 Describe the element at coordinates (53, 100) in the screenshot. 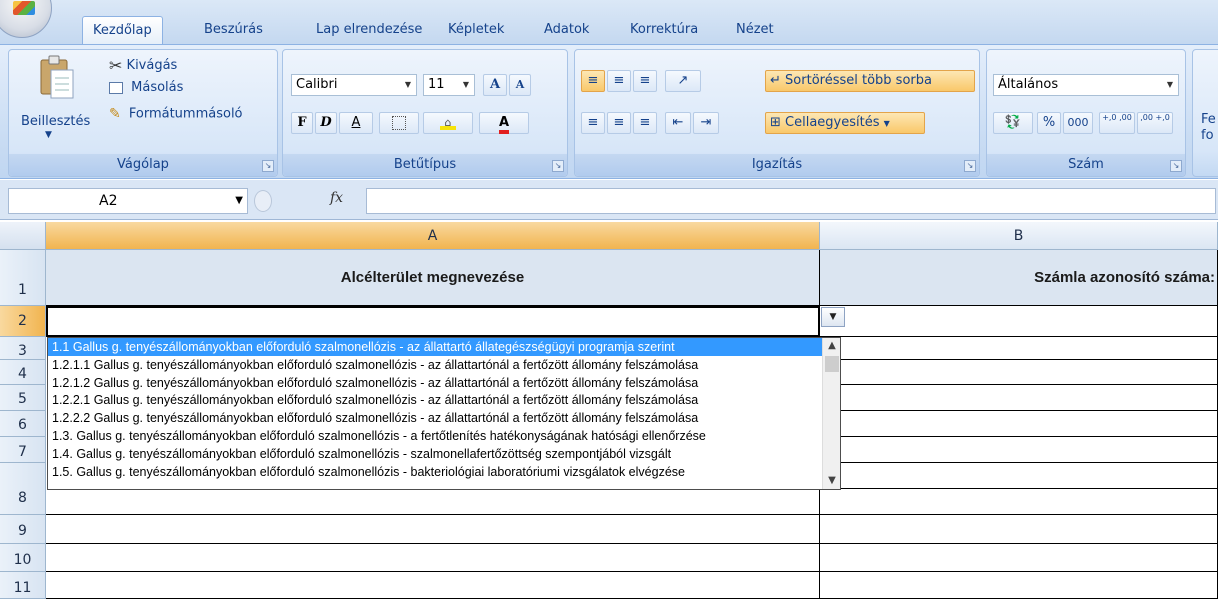

I see `paste-button: Beillesztés ▼` at that location.